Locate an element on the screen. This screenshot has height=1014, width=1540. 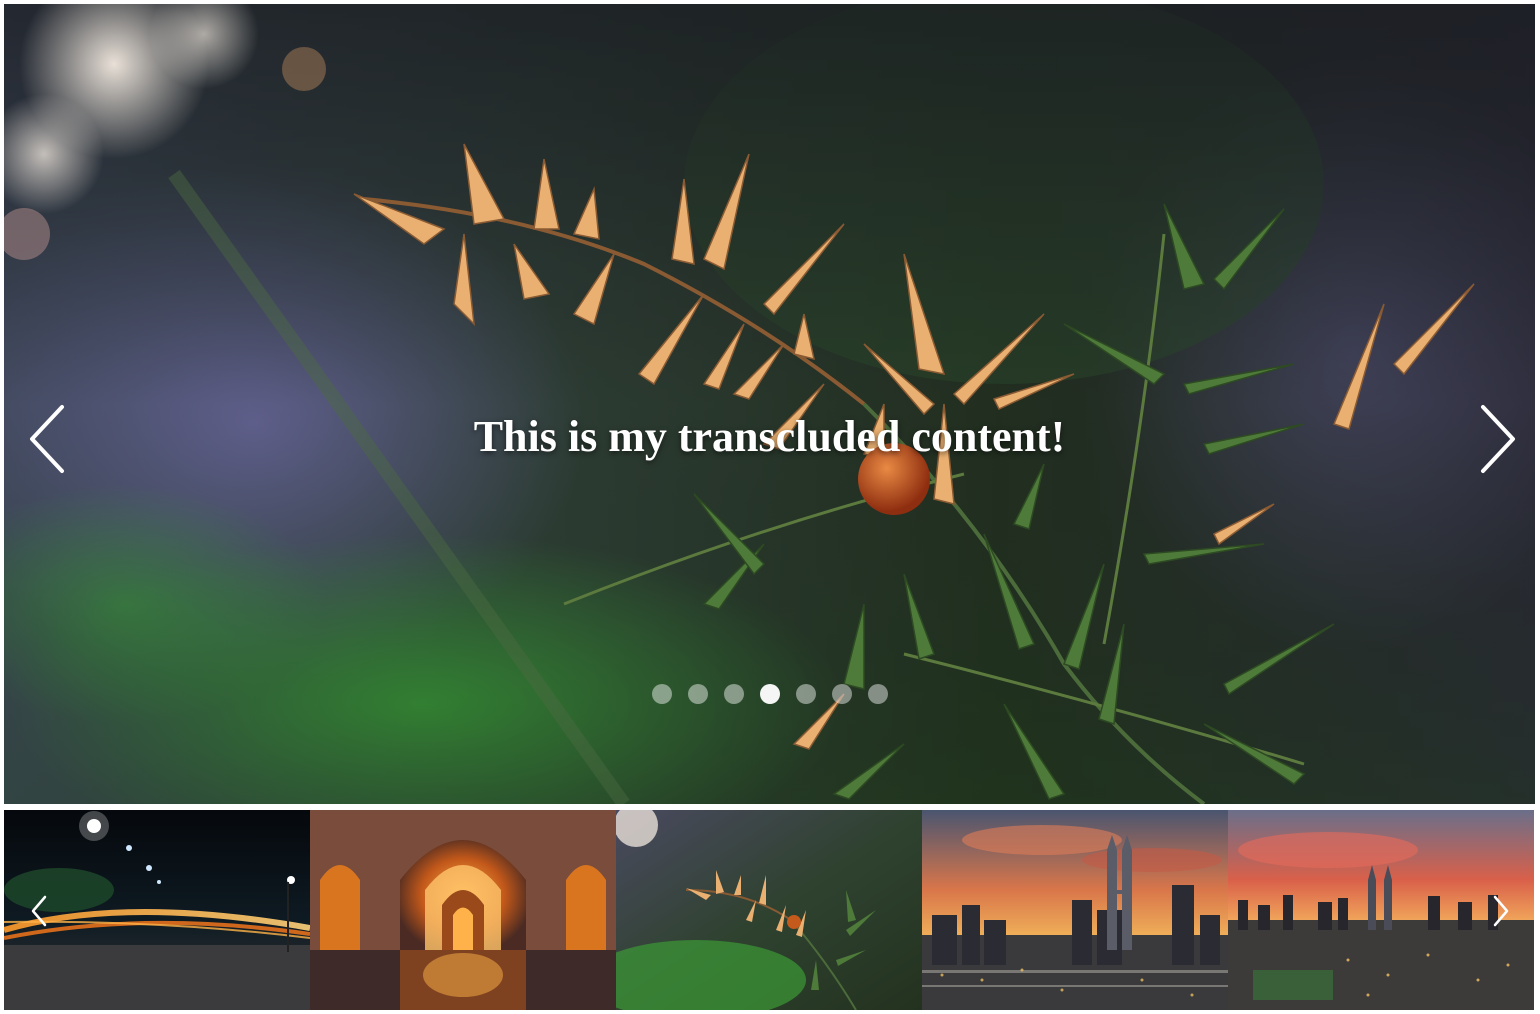
thumbnails-next-button is located at coordinates (1501, 911).